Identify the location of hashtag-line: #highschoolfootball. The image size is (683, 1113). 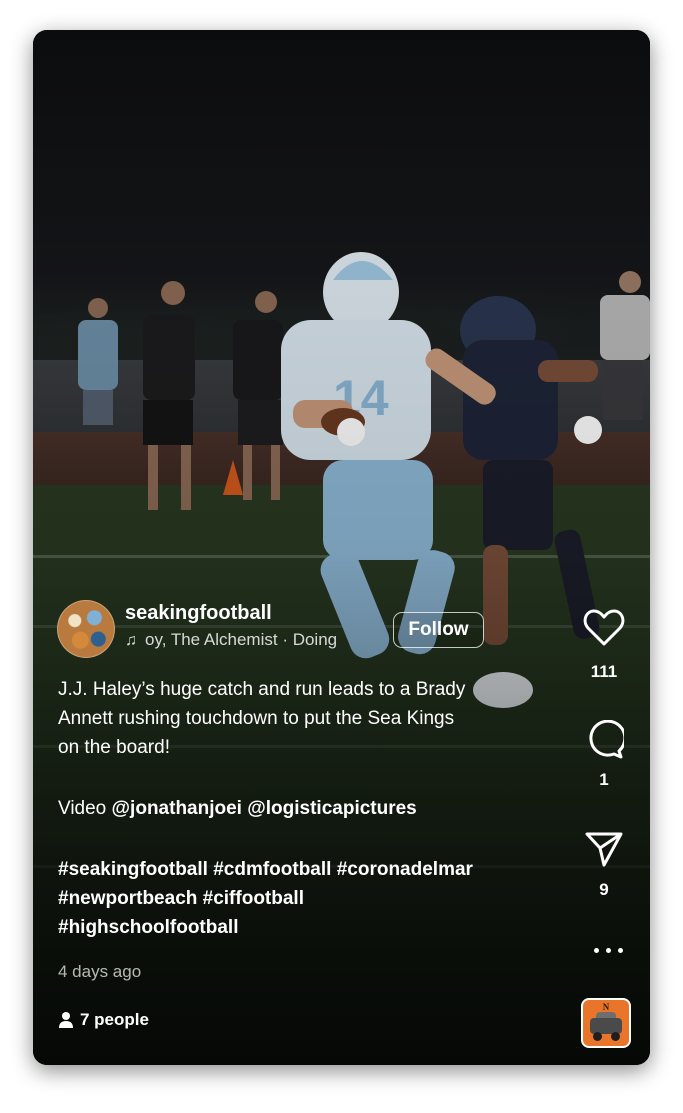
(308, 927).